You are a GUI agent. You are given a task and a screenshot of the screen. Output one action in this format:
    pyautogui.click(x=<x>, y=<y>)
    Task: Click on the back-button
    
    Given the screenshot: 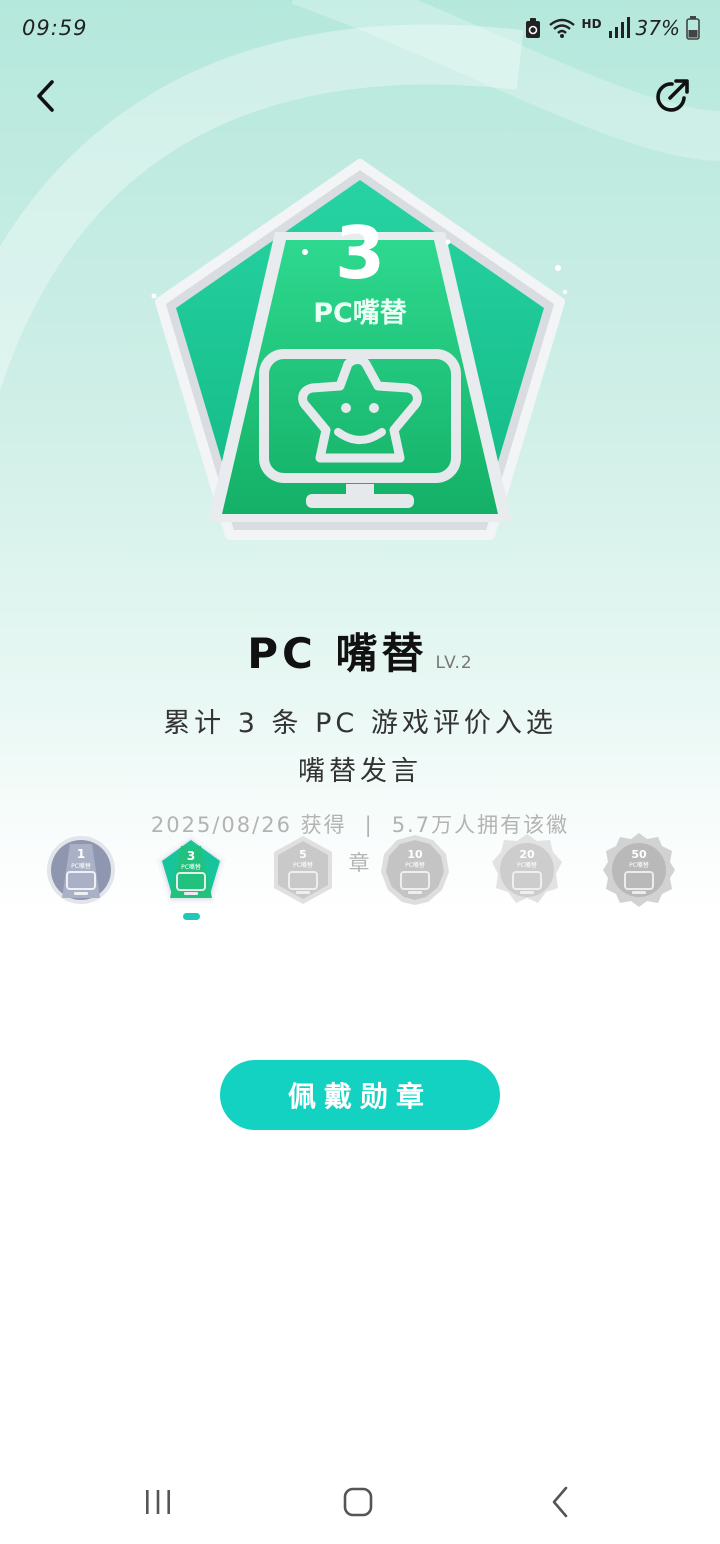 What is the action you would take?
    pyautogui.click(x=46, y=96)
    